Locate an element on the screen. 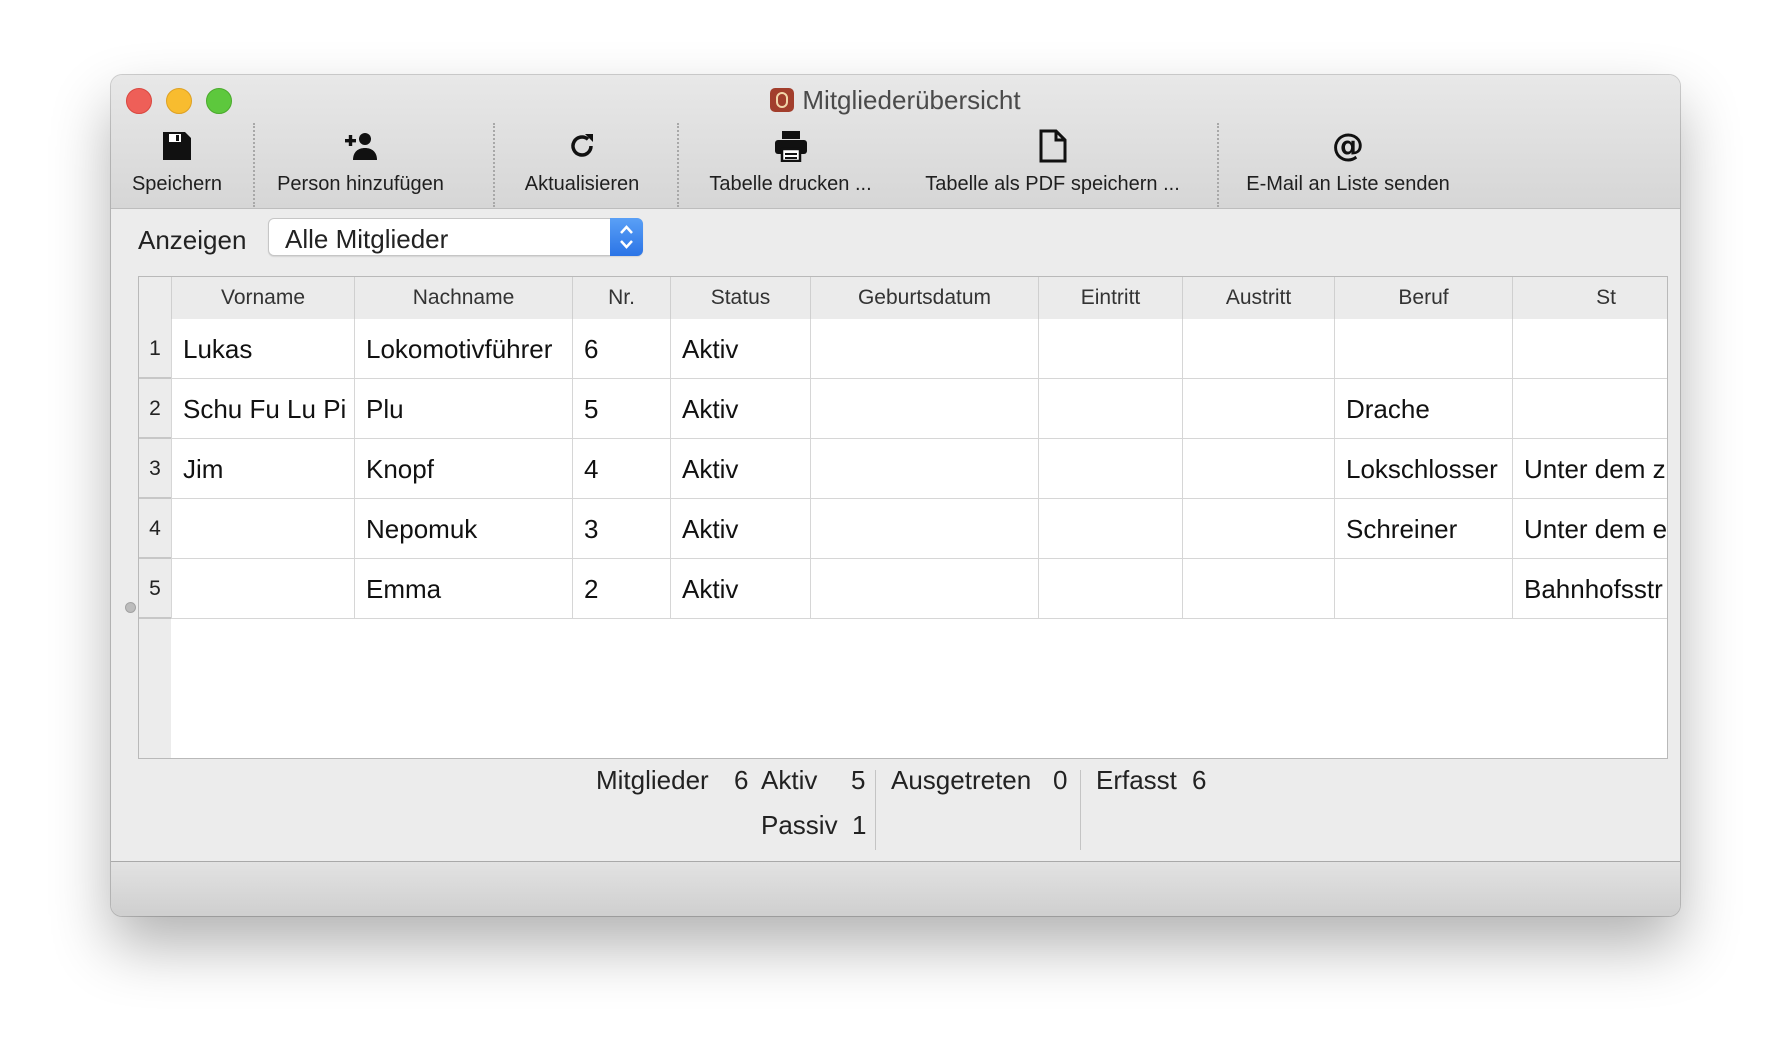  stat-passive-label: Passiv is located at coordinates (799, 825).